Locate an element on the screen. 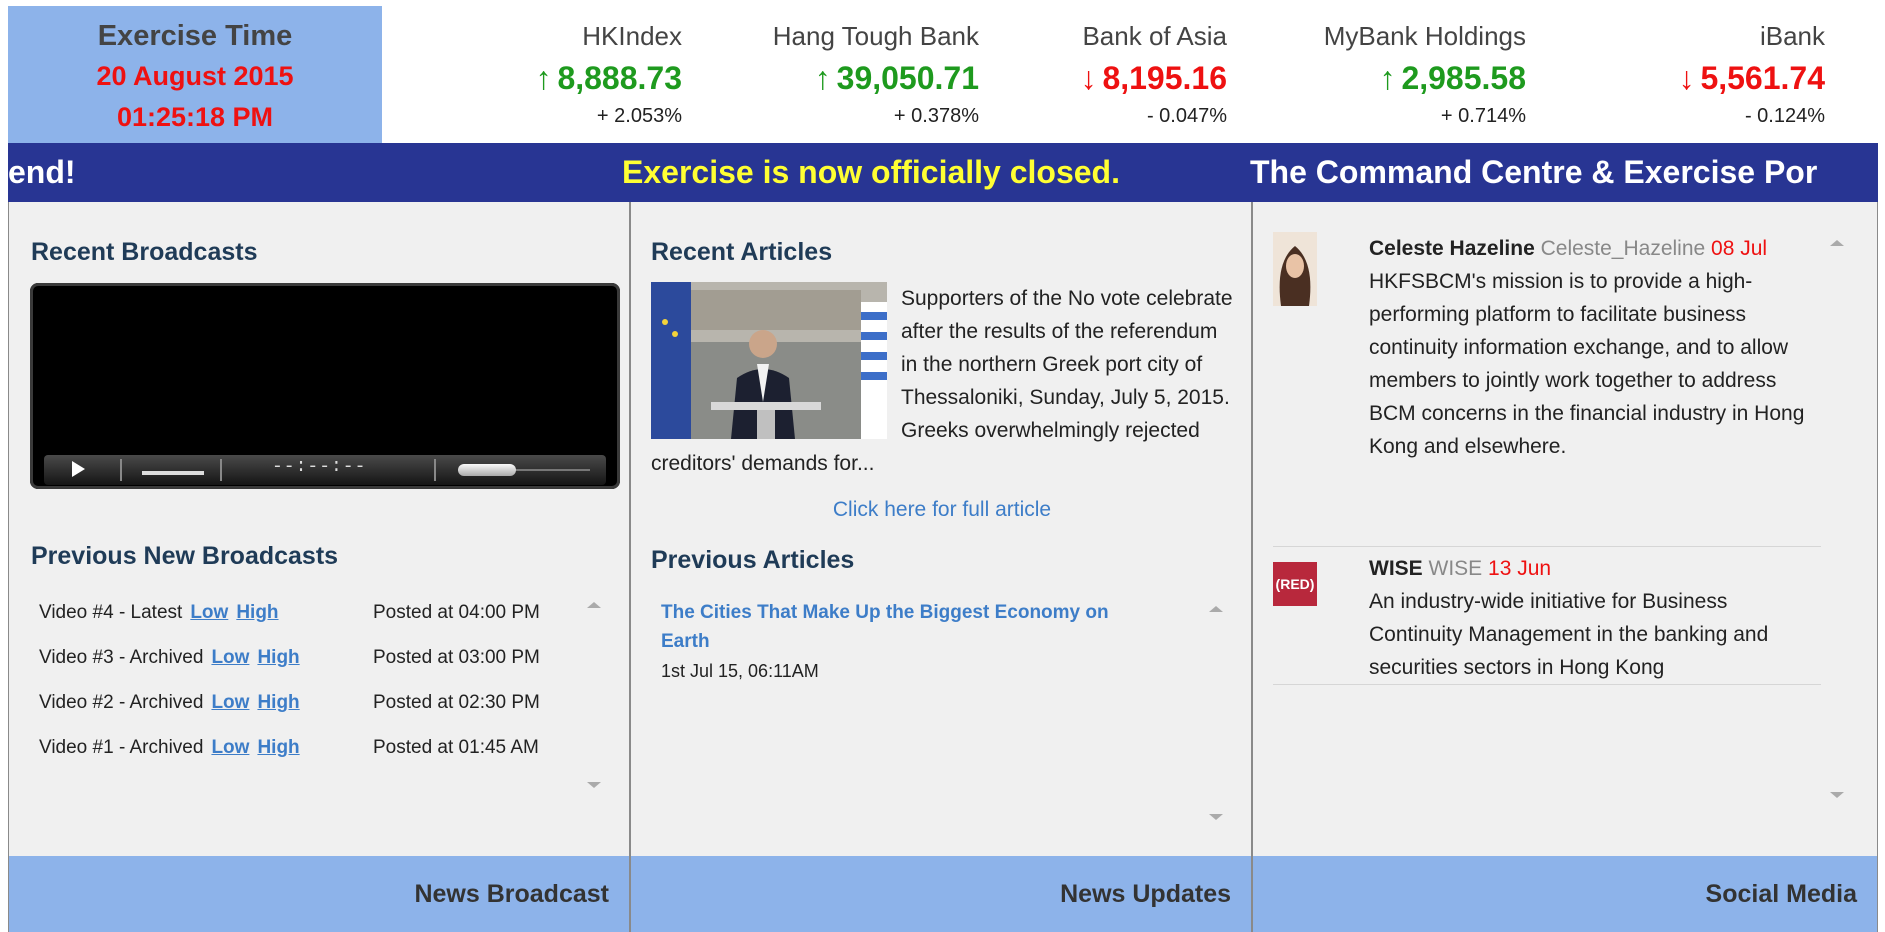  recent-broadcasts-heading: Recent Broadcasts is located at coordinates (144, 252).